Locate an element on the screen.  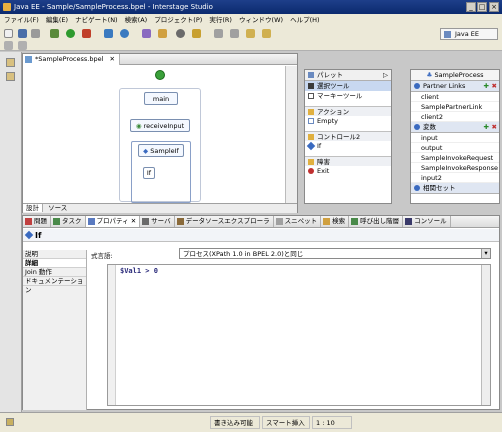
annotation-icon is located at coordinates (180, 33).